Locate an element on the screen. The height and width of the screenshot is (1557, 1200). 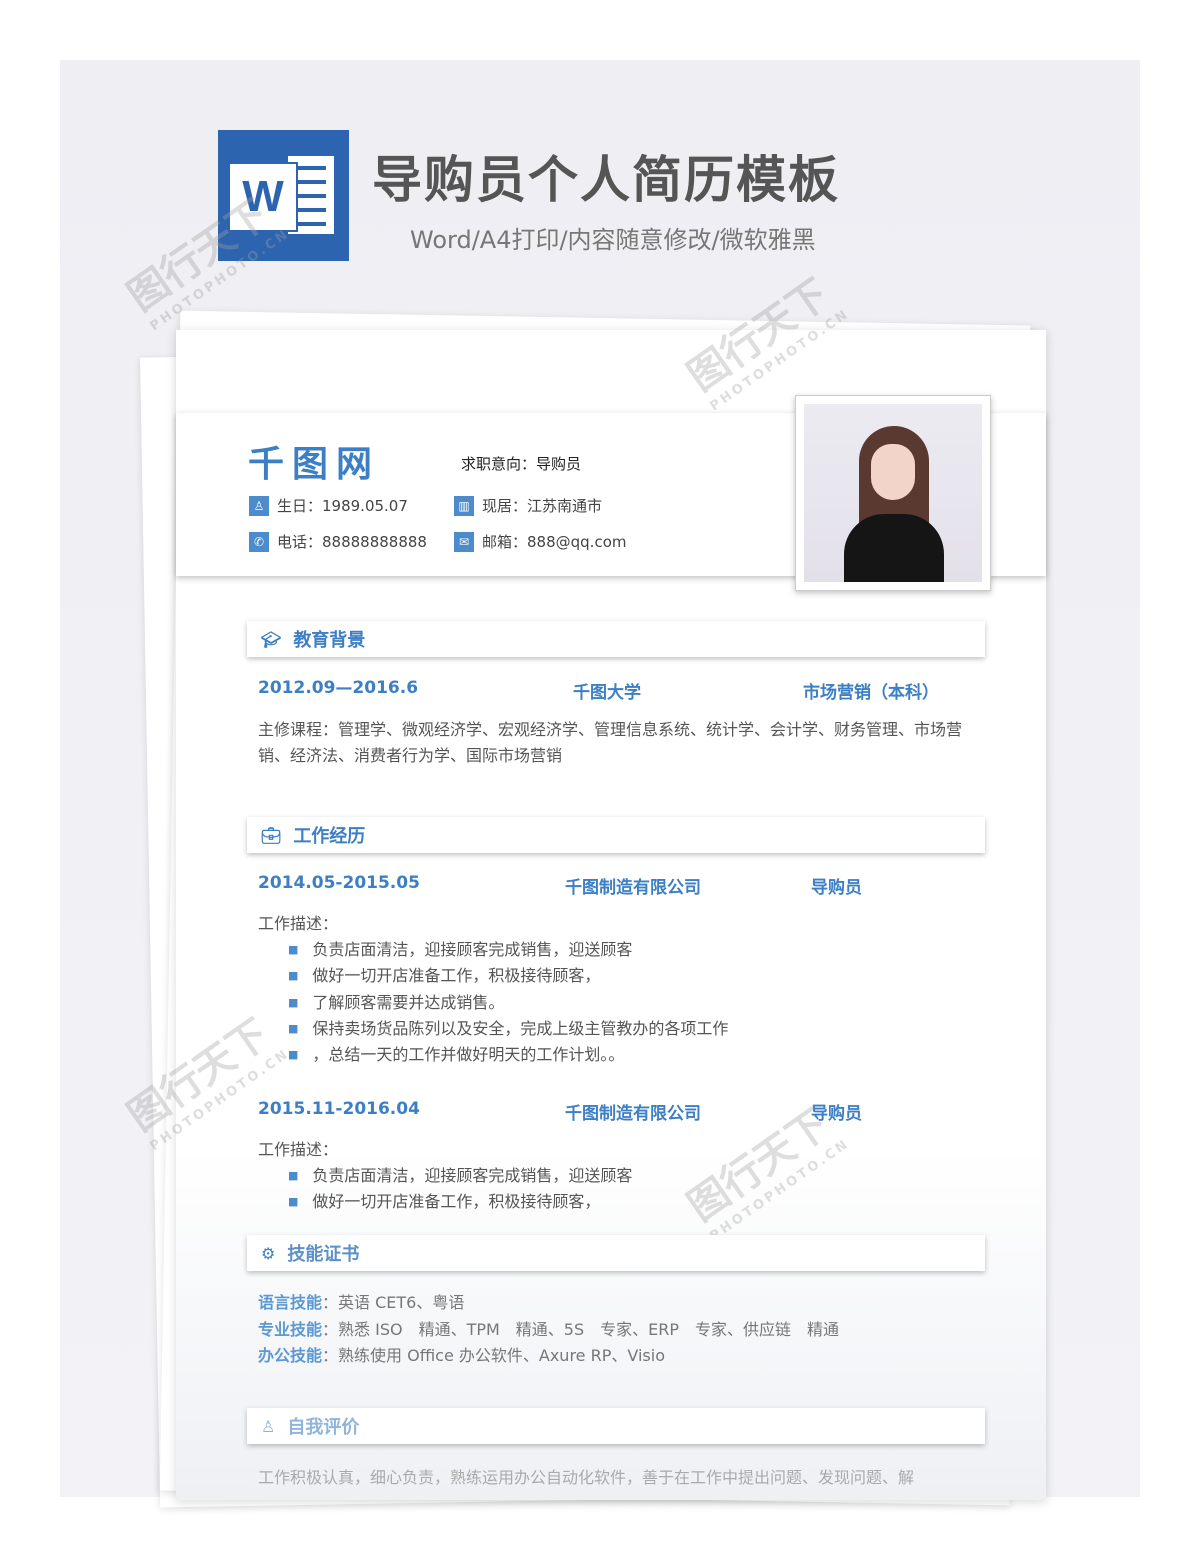
phone-info: ✆ 电话：88888888888 is located at coordinates (338, 541).